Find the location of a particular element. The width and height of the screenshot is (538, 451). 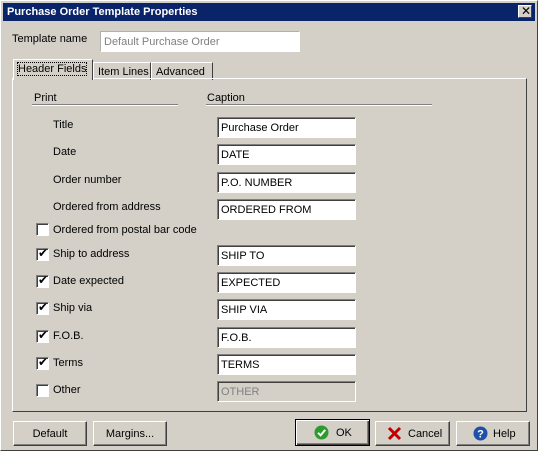

row-postal-bar-code-label: Ordered from postal bar code is located at coordinates (125, 230).